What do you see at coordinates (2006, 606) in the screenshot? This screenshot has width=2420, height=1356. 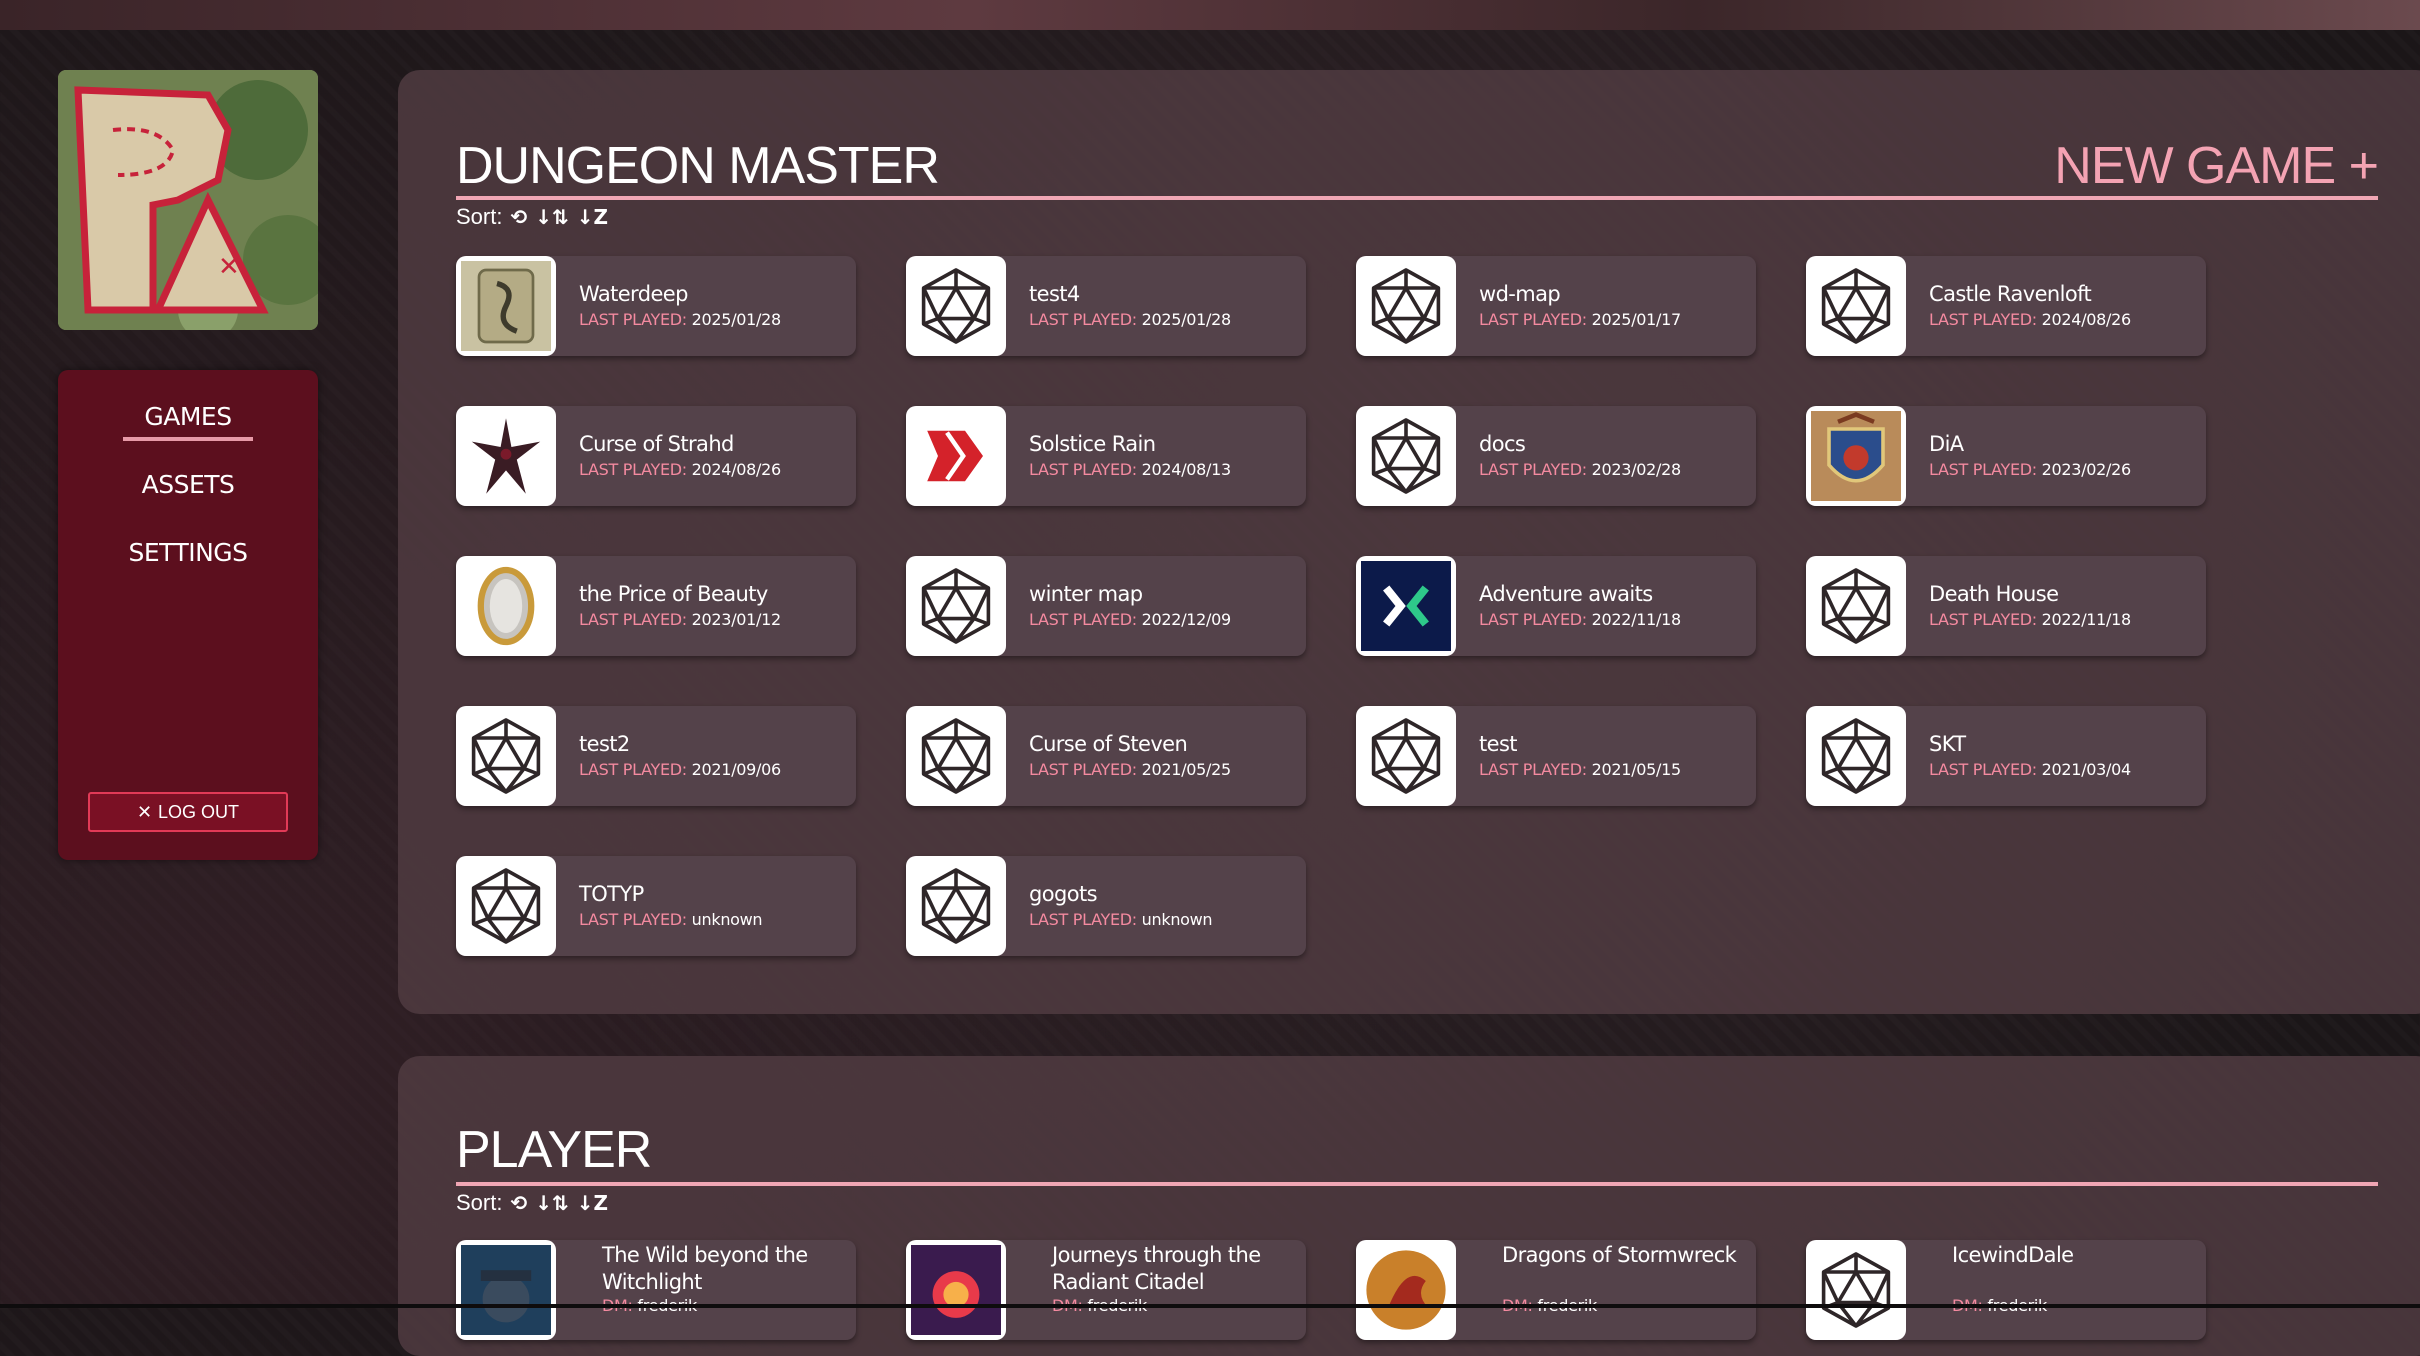 I see `dm-game-card: Death House LAST PLAYED: 2022/11/18` at bounding box center [2006, 606].